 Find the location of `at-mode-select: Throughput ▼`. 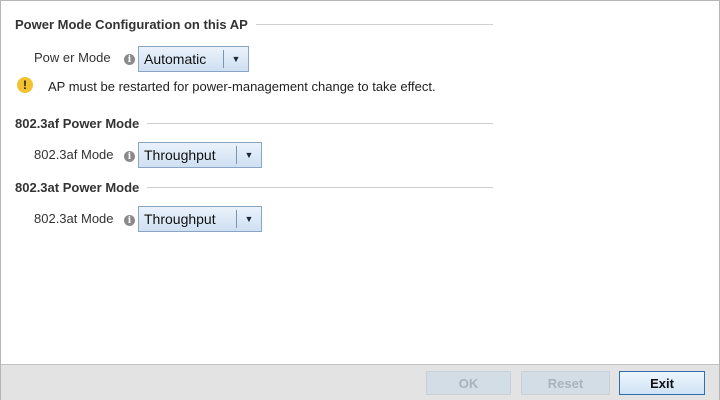

at-mode-select: Throughput ▼ is located at coordinates (200, 219).